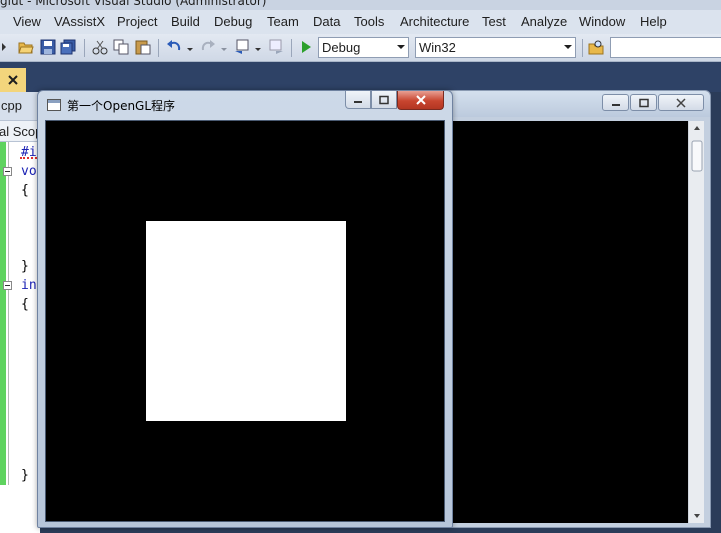 Image resolution: width=721 pixels, height=533 pixels. Describe the element at coordinates (326, 21) in the screenshot. I see `menu-data: Data` at that location.